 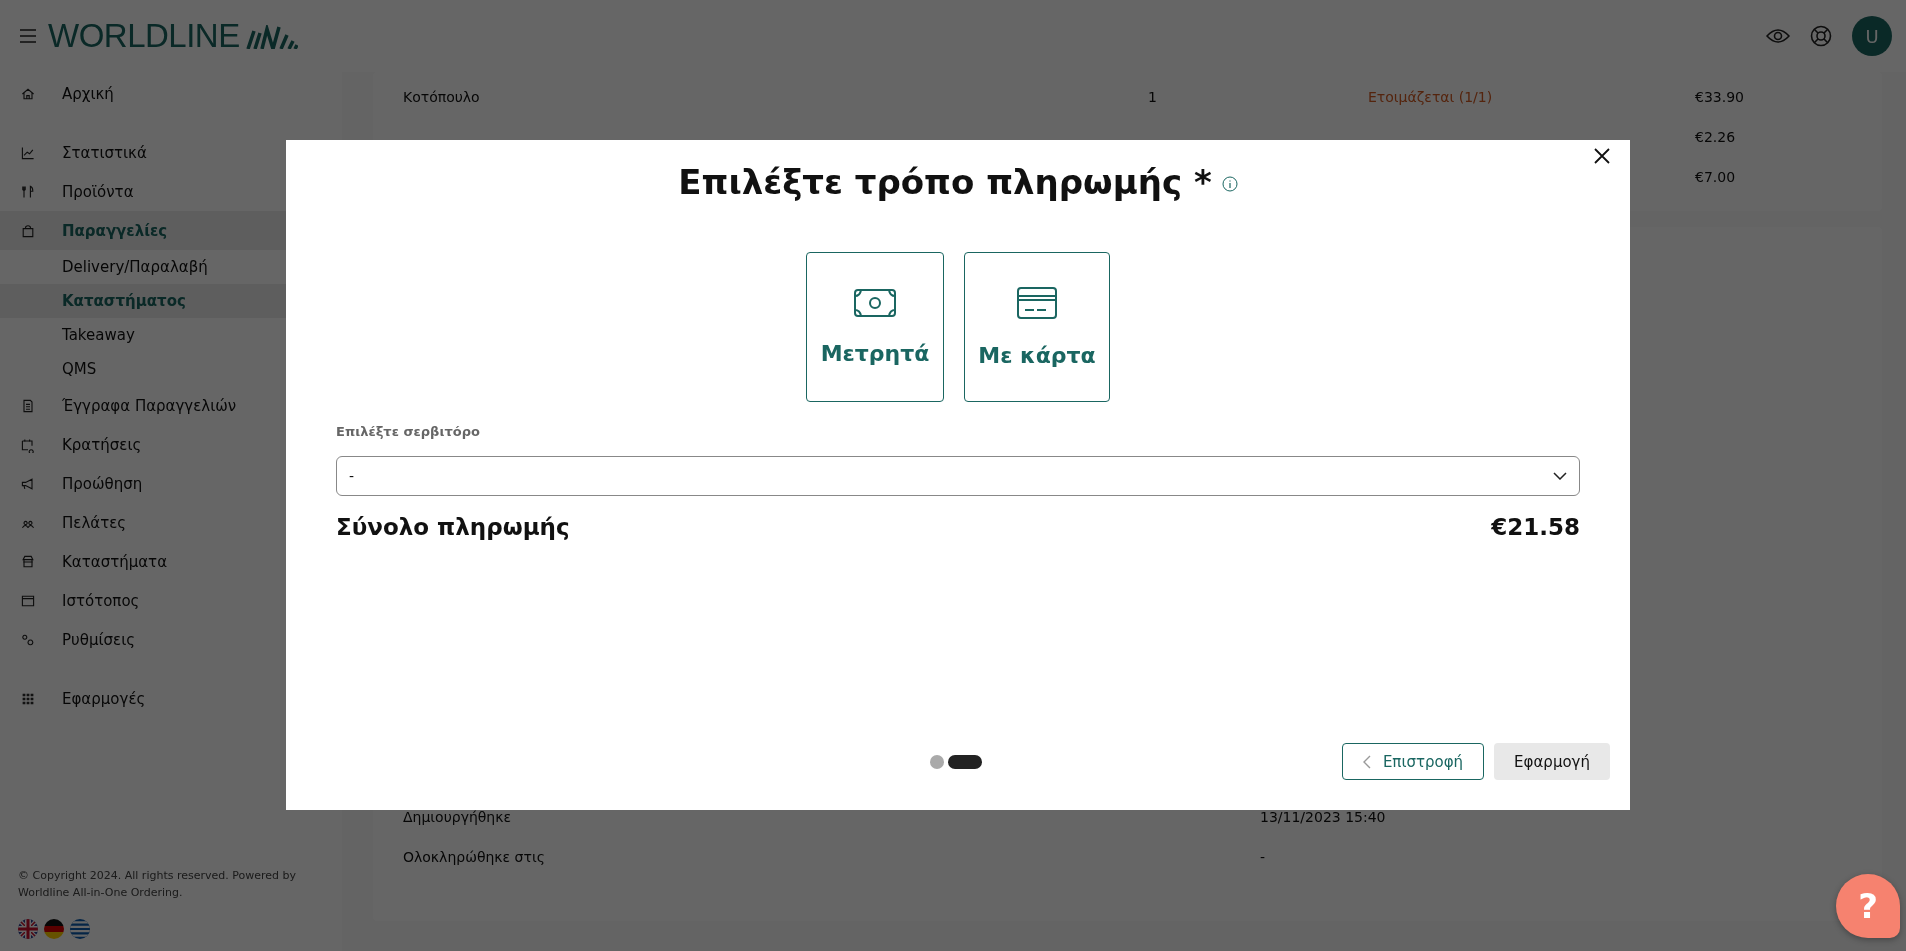 What do you see at coordinates (945, 182) in the screenshot?
I see `dialog-title: Επιλέξτε τρόπο πληρωμής *` at bounding box center [945, 182].